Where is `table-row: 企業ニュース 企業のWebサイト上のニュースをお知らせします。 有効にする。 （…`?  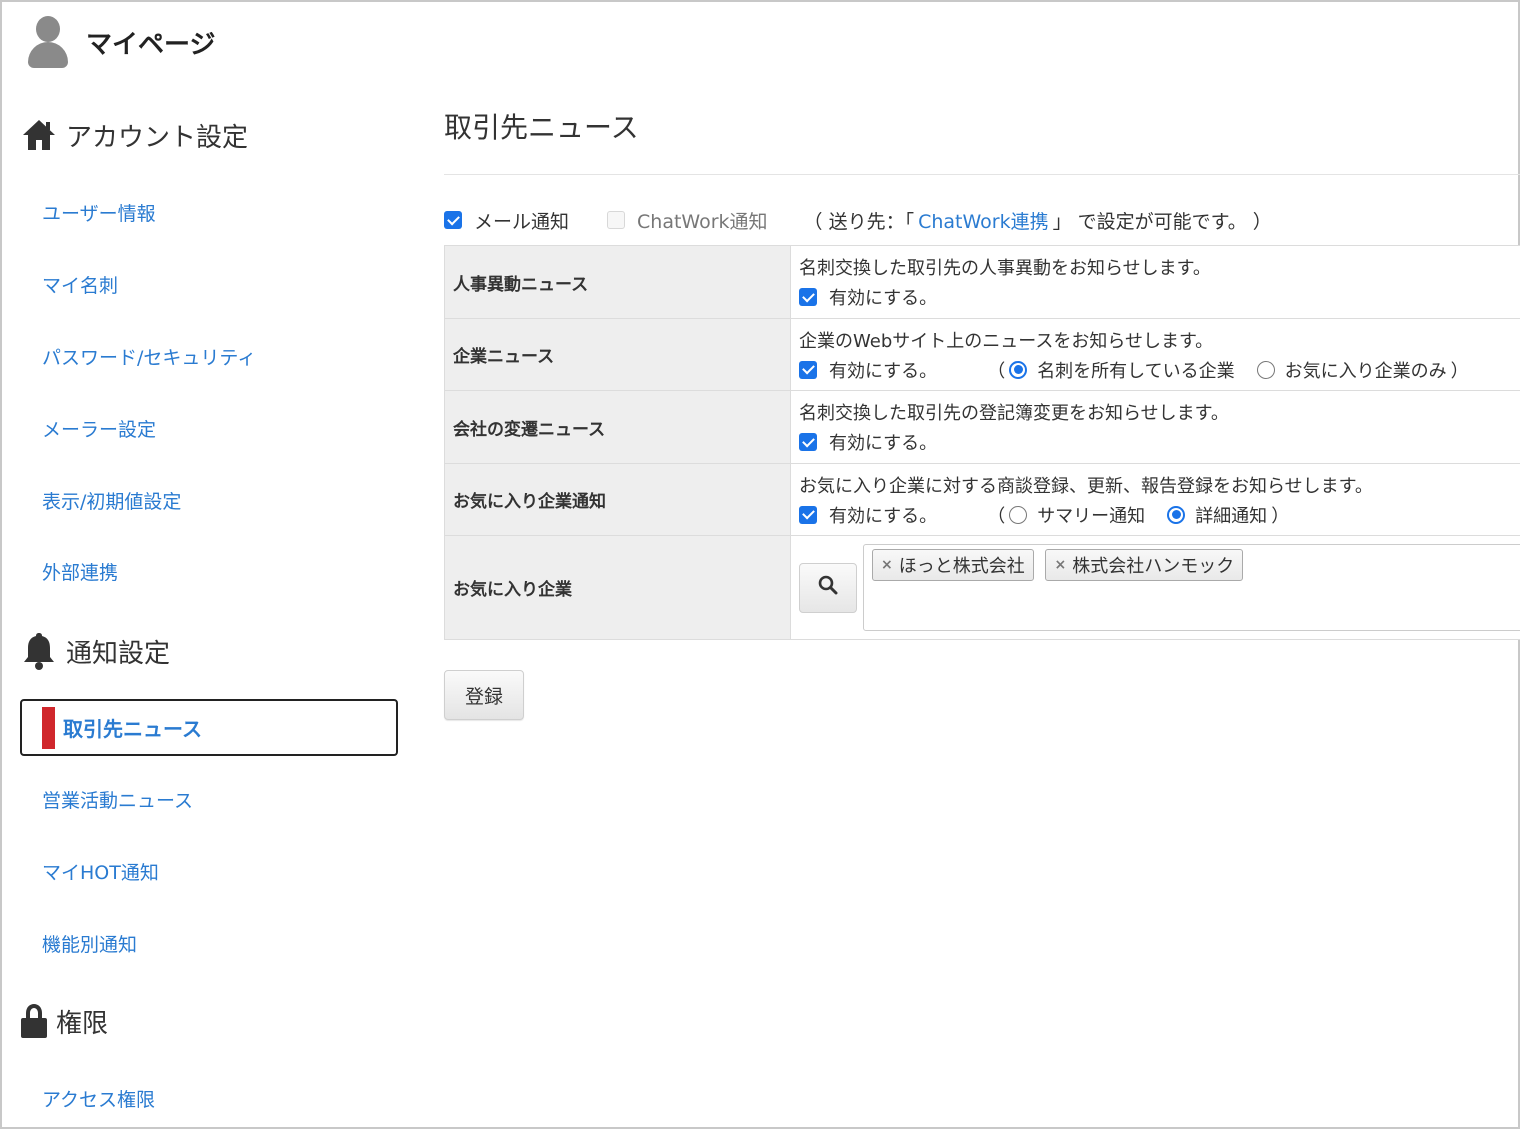
table-row: 企業ニュース 企業のWebサイト上のニュースをお知らせします。 有効にする。 （… is located at coordinates (982, 354).